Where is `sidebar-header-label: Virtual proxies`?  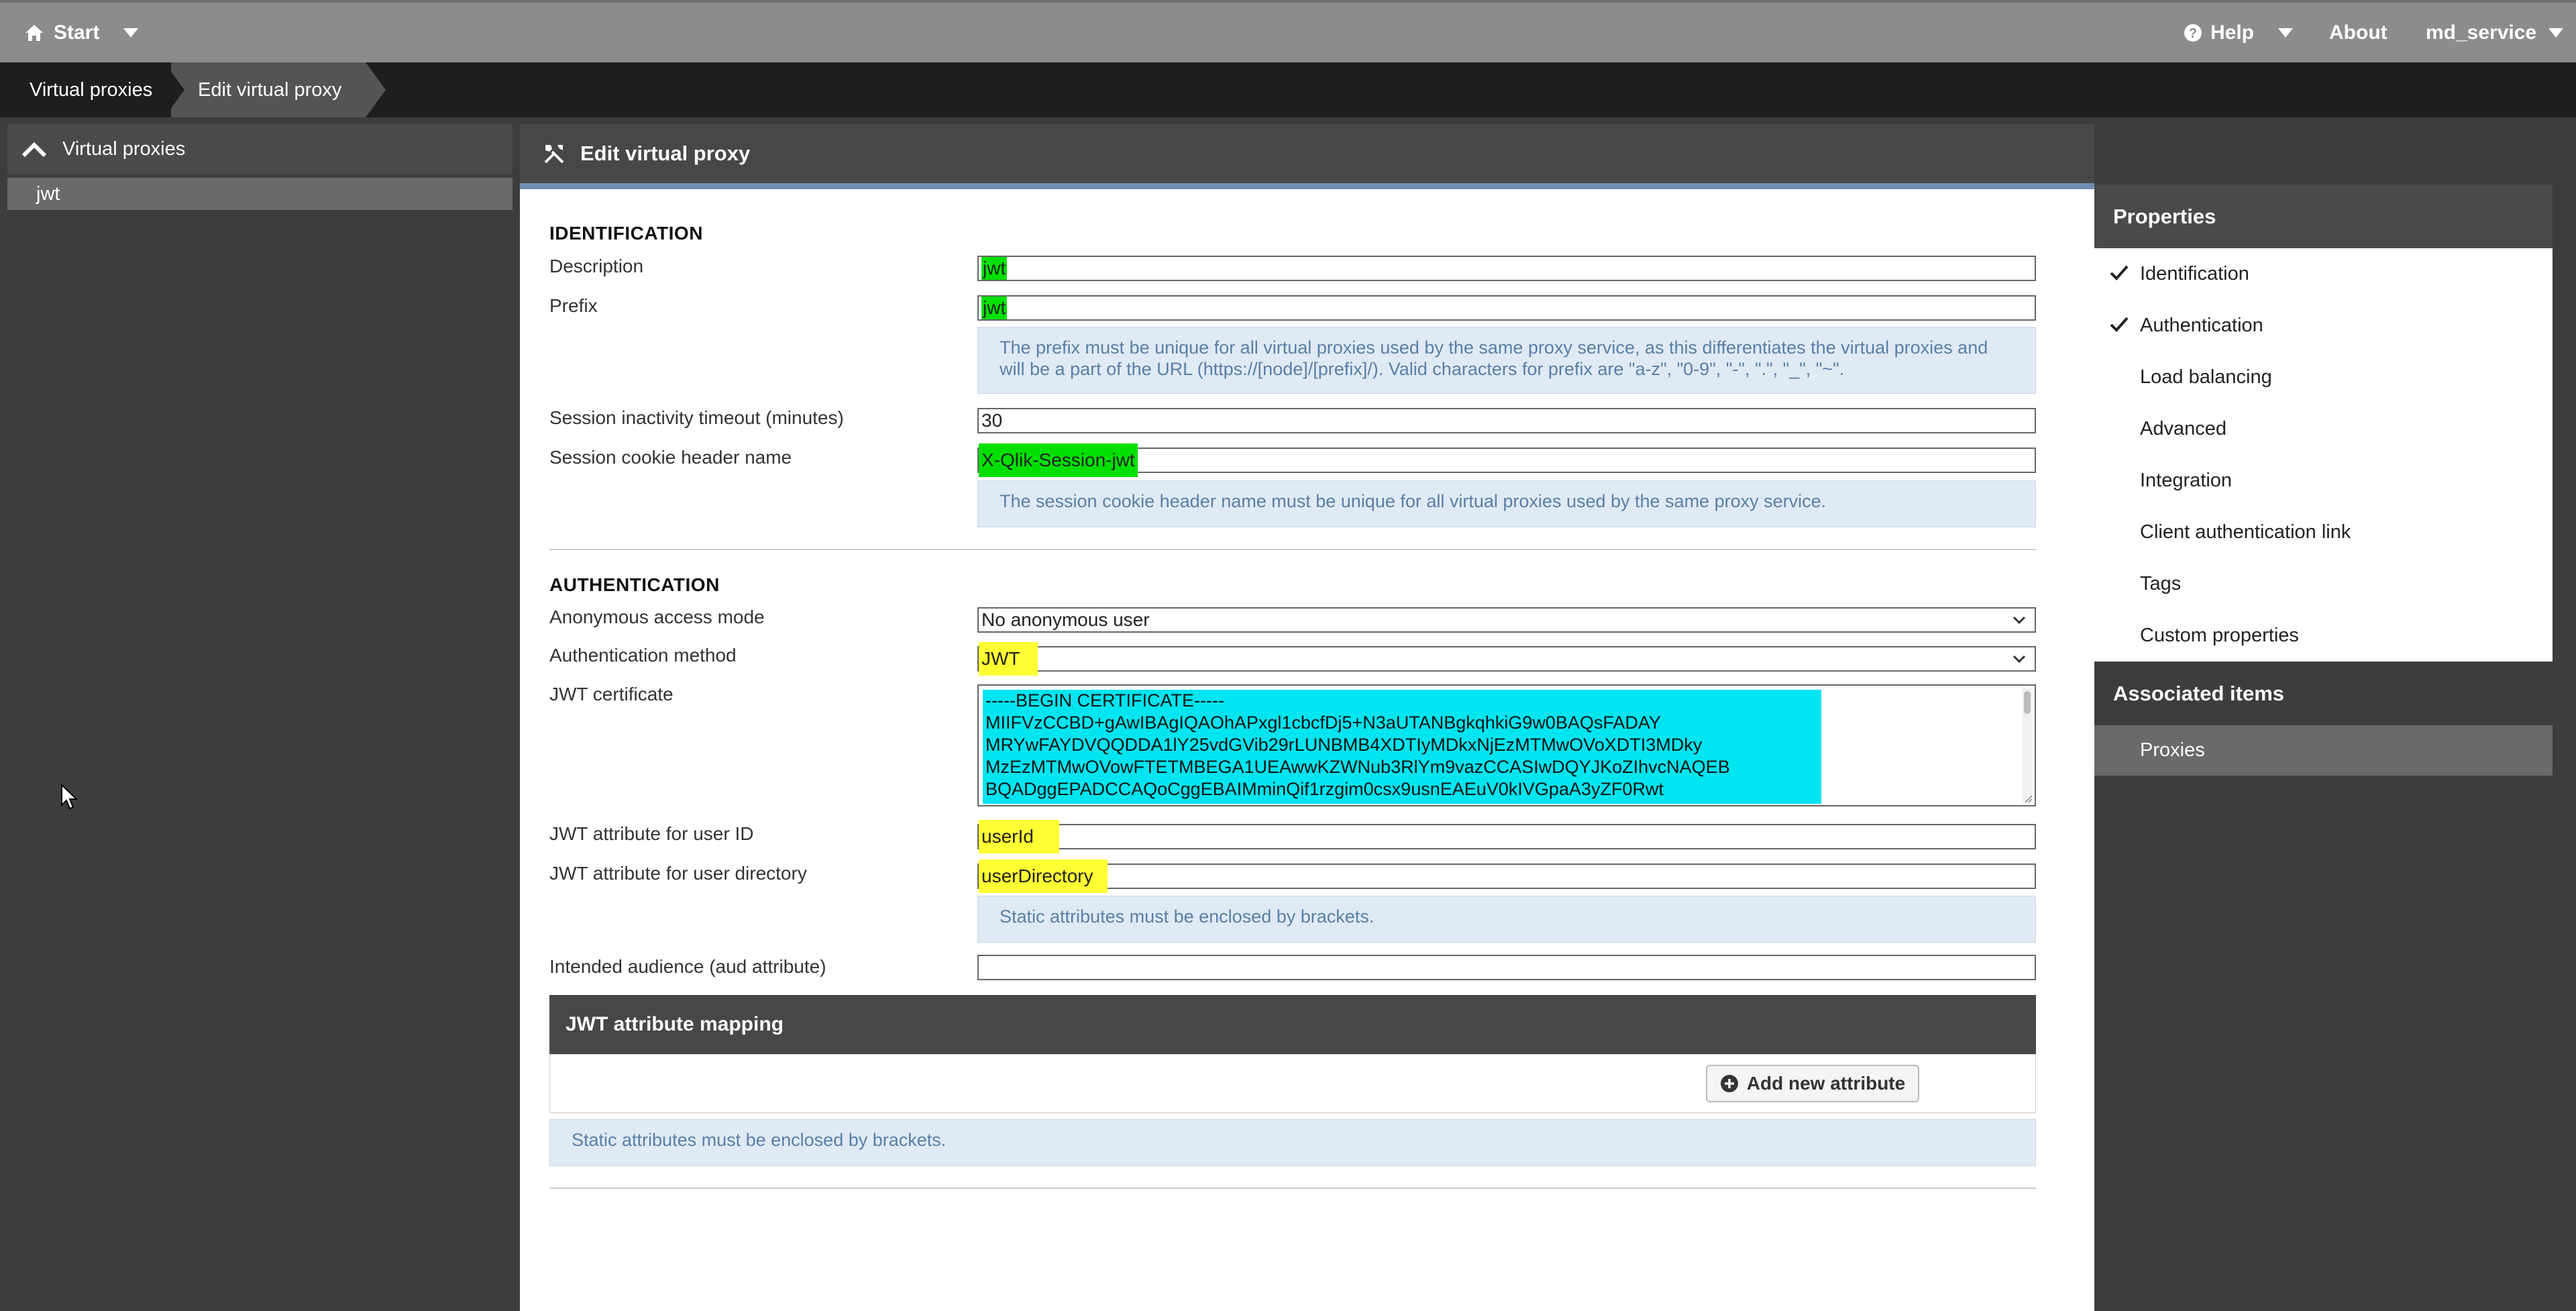
sidebar-header-label: Virtual proxies is located at coordinates (124, 149).